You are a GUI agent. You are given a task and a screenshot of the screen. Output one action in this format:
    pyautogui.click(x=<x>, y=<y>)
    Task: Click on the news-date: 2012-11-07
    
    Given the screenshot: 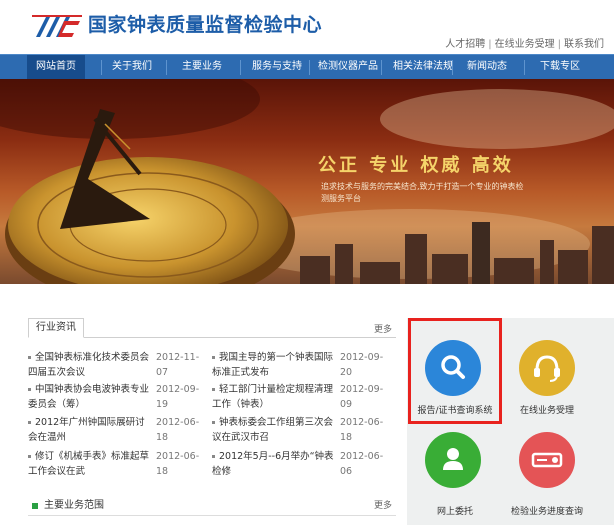 What is the action you would take?
    pyautogui.click(x=178, y=365)
    